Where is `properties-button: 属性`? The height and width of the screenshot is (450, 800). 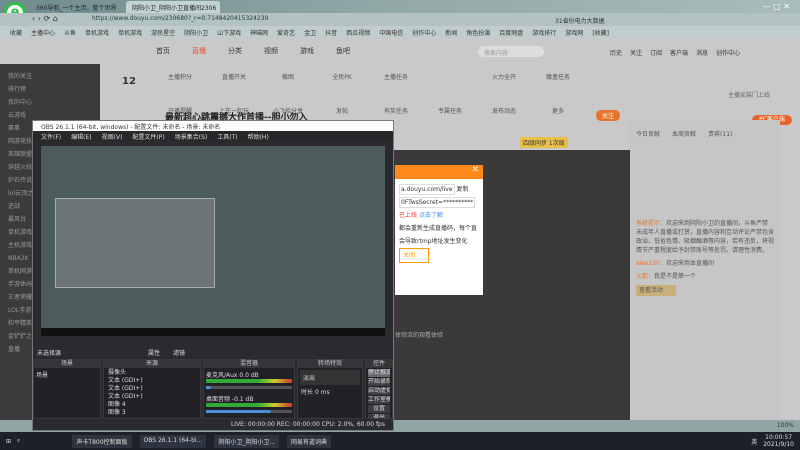
properties-button: 属性 is located at coordinates (154, 352).